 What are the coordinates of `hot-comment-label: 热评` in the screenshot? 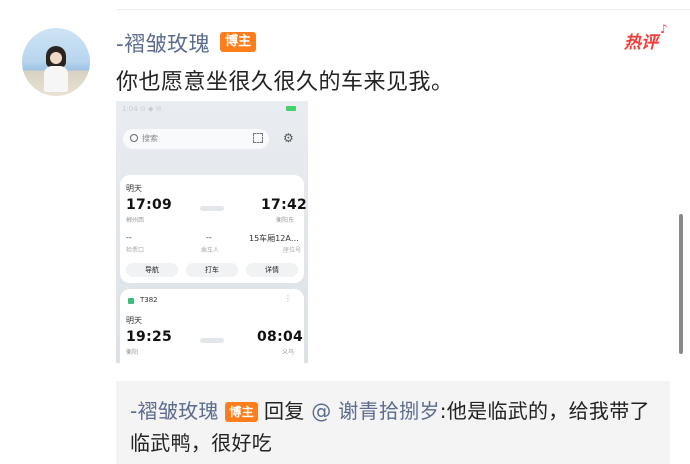 It's located at (641, 43).